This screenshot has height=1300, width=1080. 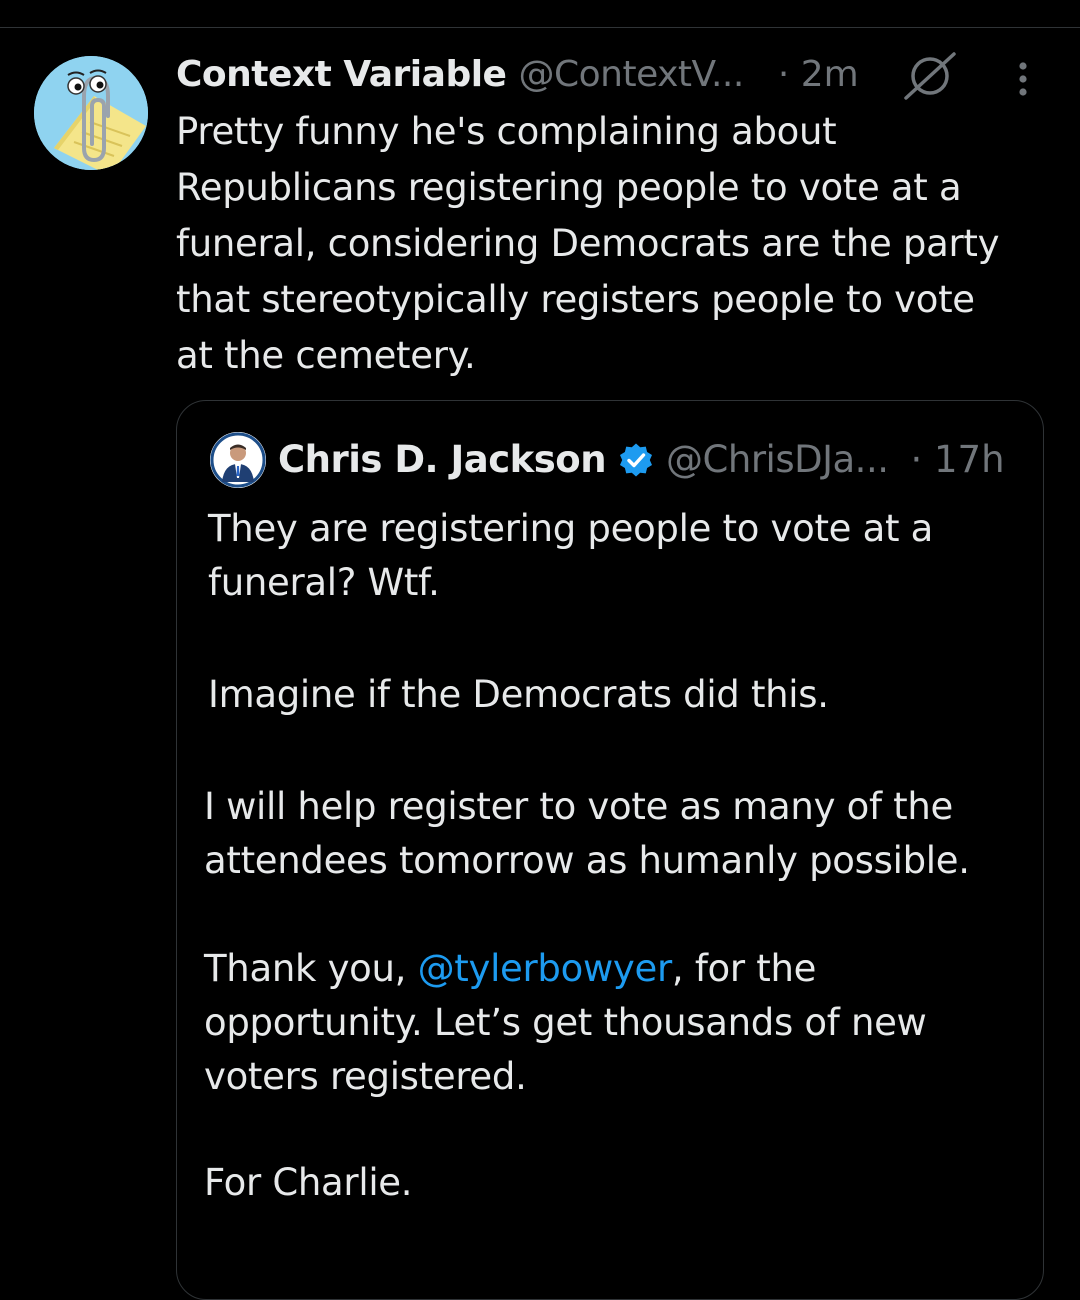 I want to click on quoted-author-display-name: Chris D. Jackson, so click(x=442, y=459).